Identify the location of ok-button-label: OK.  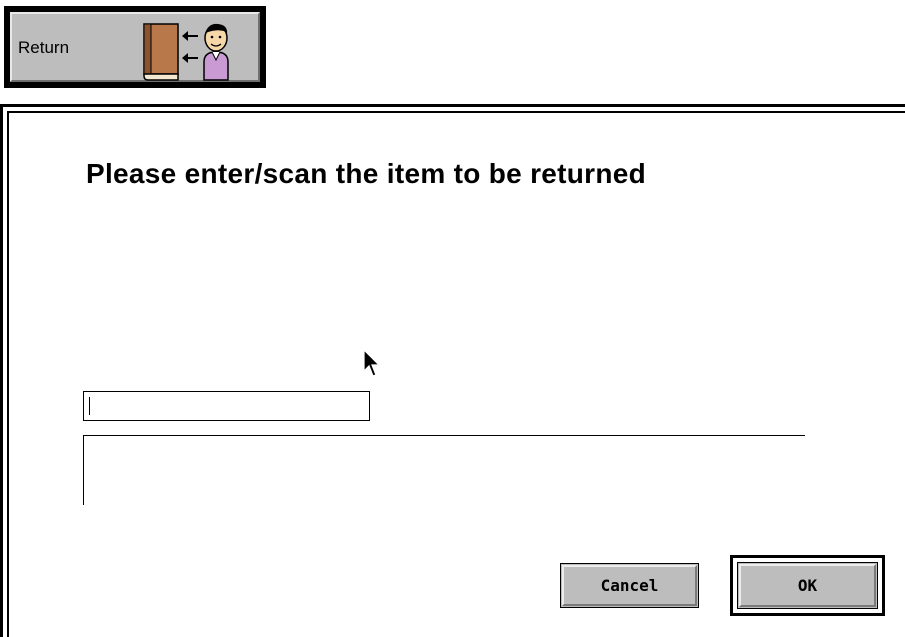
(807, 585).